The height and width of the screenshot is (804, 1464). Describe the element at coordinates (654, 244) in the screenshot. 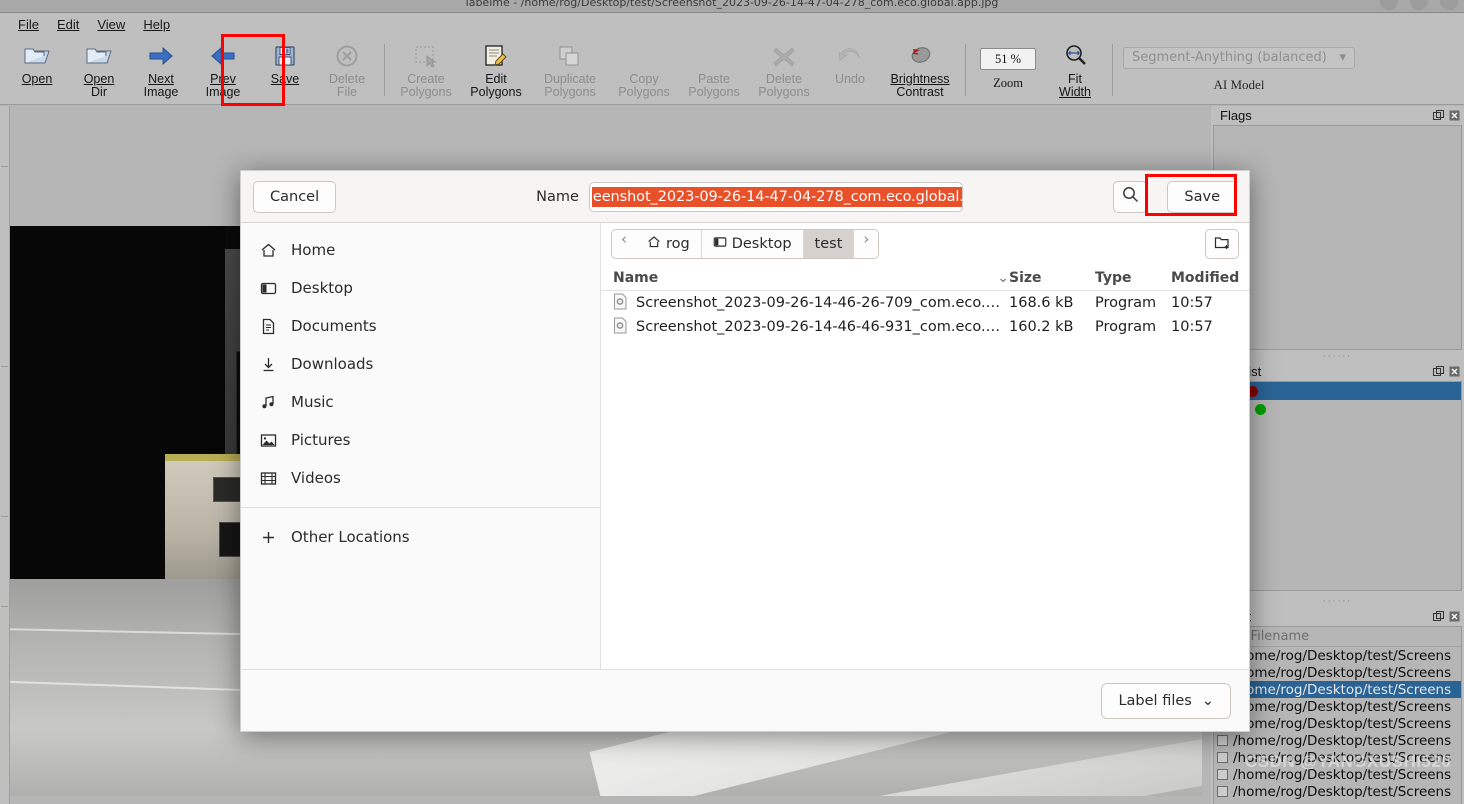

I see `home-icon` at that location.